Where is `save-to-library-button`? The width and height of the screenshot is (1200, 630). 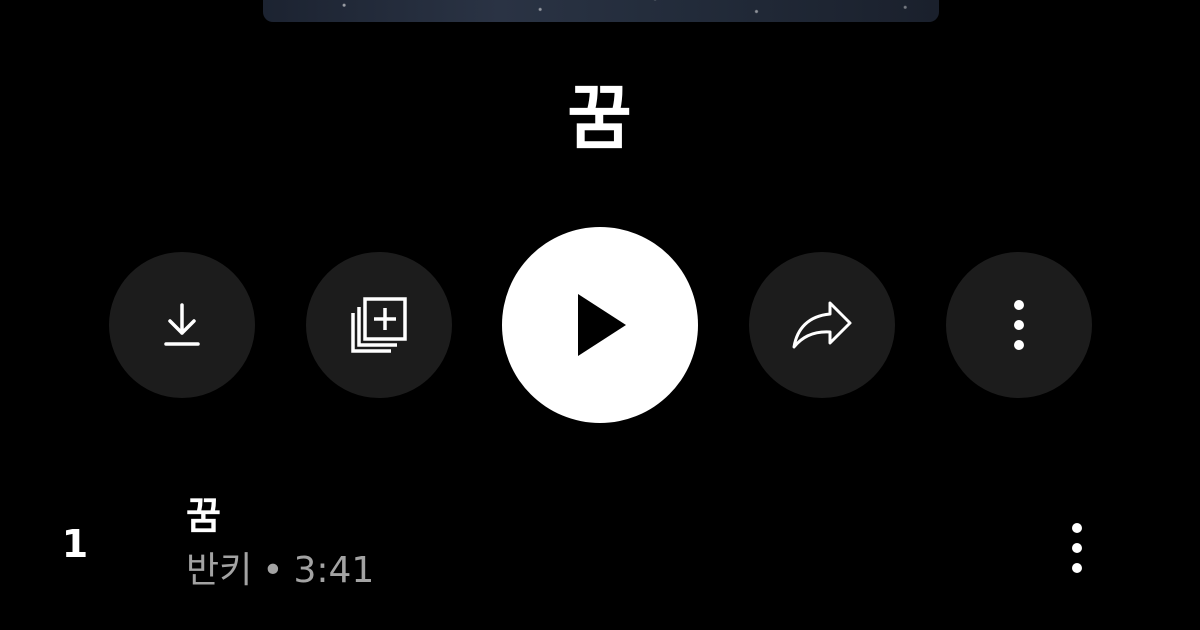 save-to-library-button is located at coordinates (379, 325).